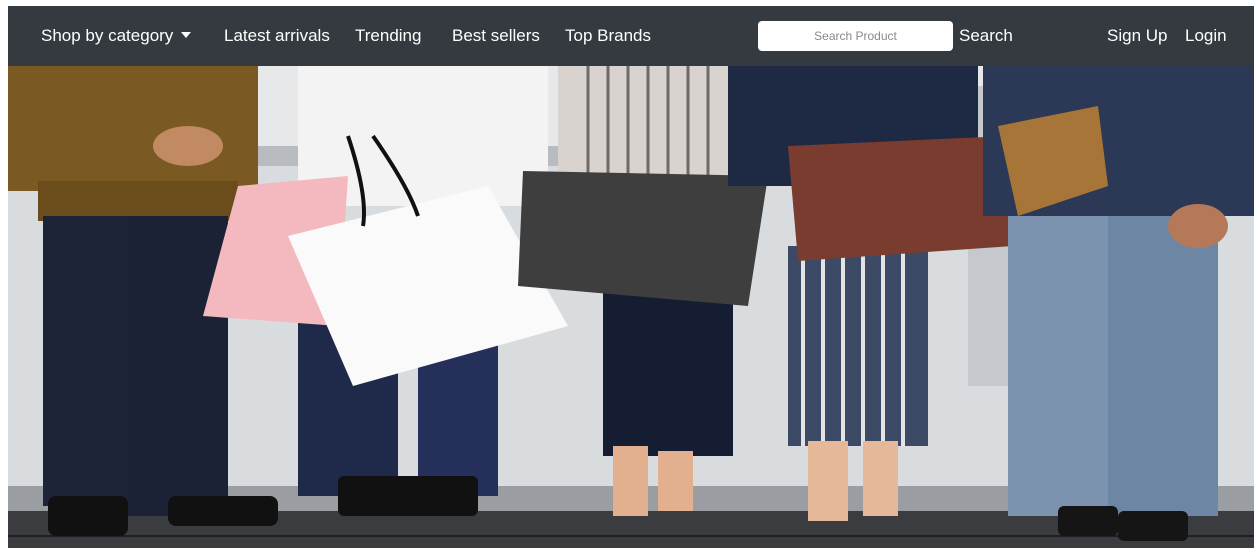 This screenshot has height=548, width=1255. Describe the element at coordinates (388, 36) in the screenshot. I see `nav-trending: Trending` at that location.